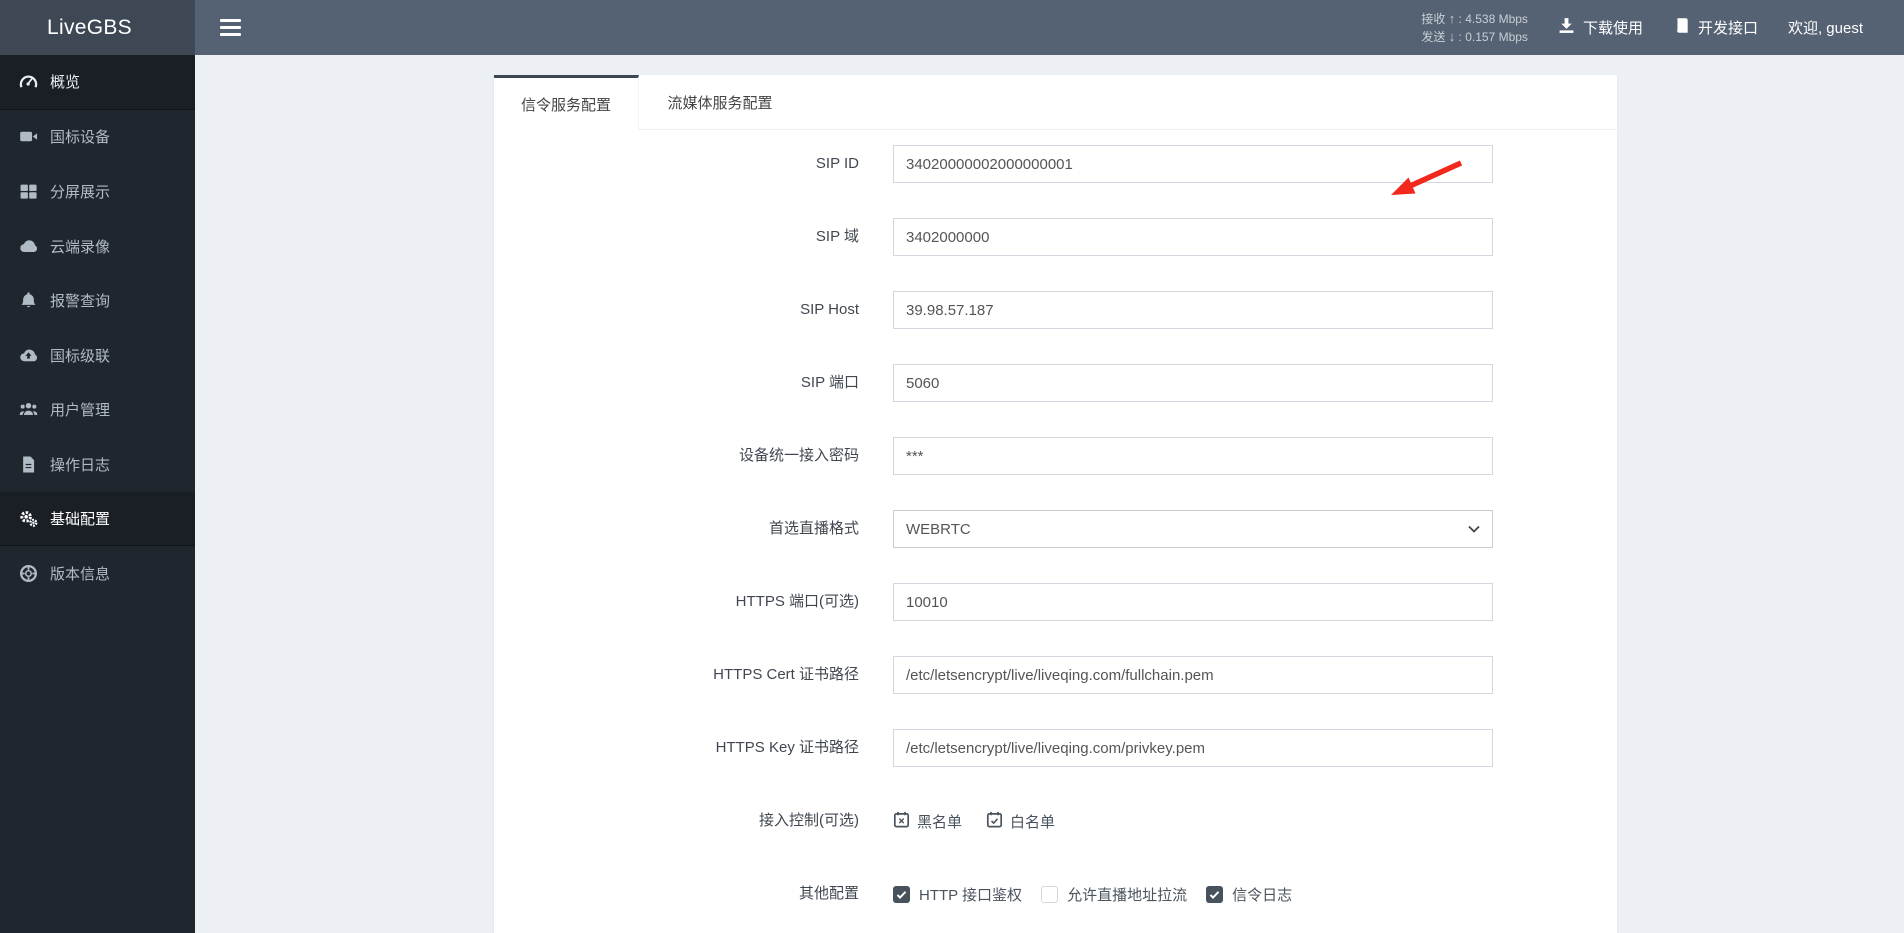  Describe the element at coordinates (97, 191) in the screenshot. I see `sidebar-item-grid: 分屏展示` at that location.